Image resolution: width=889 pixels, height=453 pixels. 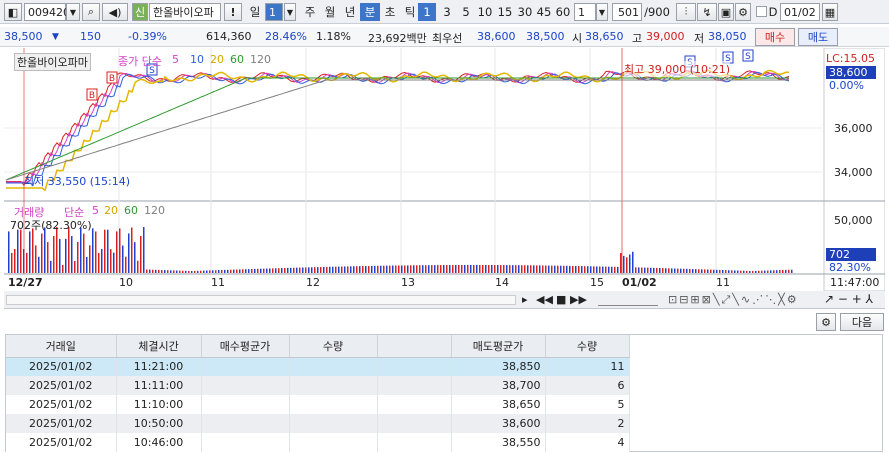 What do you see at coordinates (447, 12) in the screenshot?
I see `min-3-button: 3` at bounding box center [447, 12].